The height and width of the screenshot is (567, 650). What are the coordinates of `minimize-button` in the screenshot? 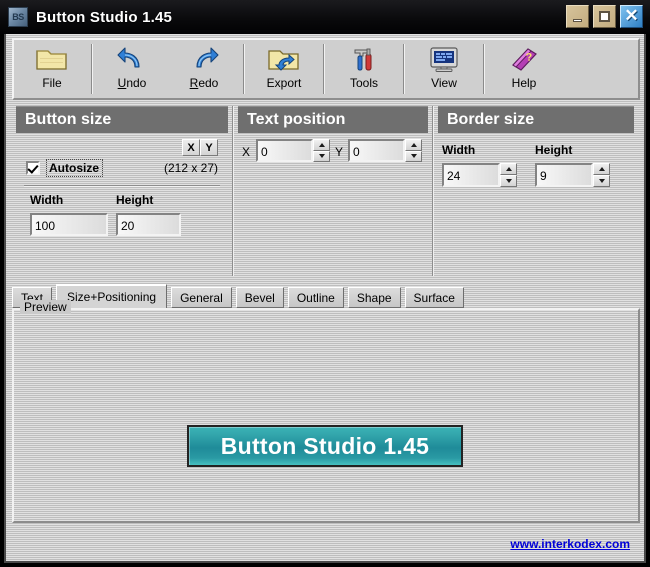 It's located at (577, 16).